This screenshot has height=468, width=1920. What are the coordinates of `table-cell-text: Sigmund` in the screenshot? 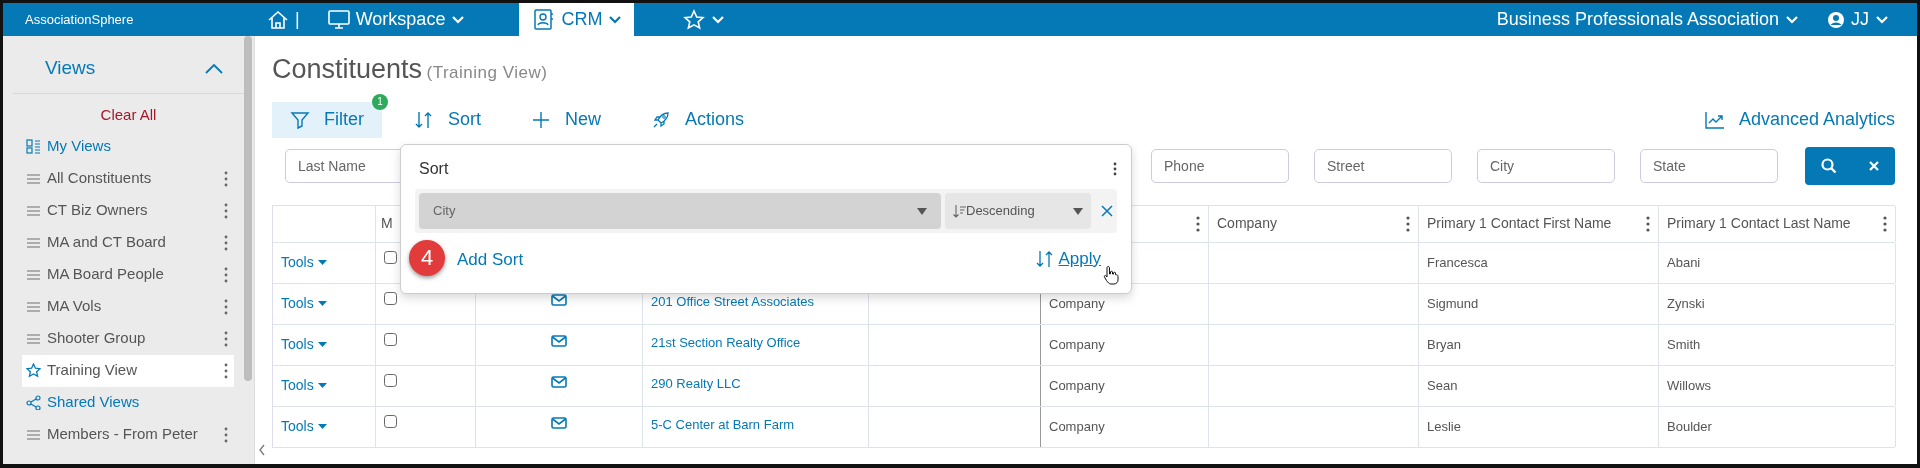 It's located at (1453, 303).